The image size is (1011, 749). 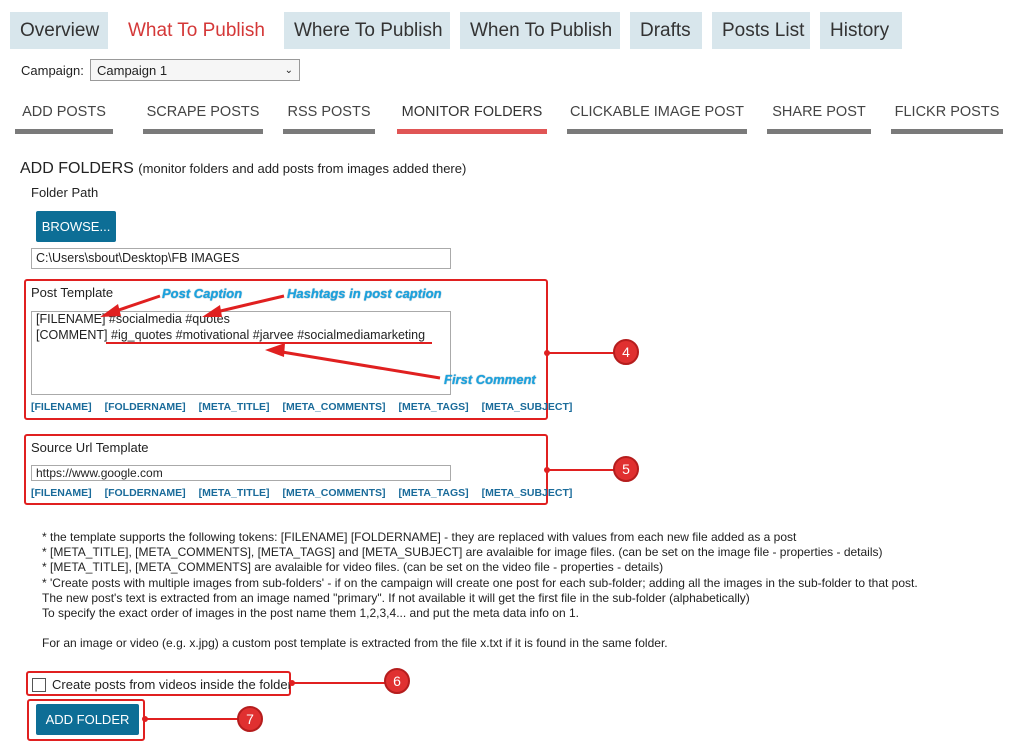 I want to click on callout-6: 6, so click(x=397, y=681).